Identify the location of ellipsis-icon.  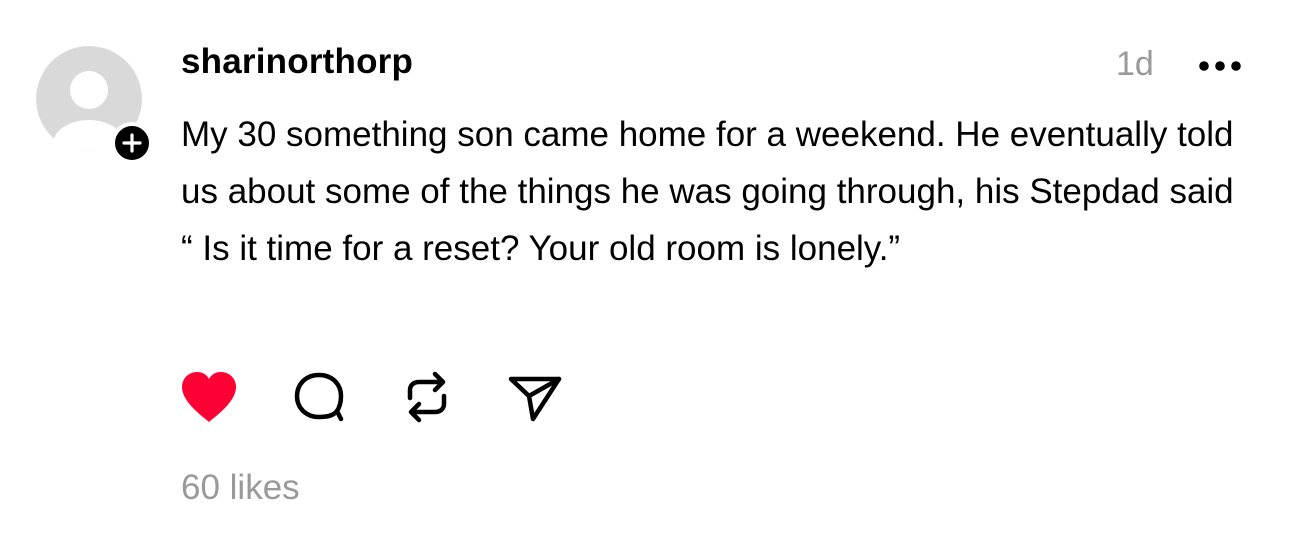
(1220, 66).